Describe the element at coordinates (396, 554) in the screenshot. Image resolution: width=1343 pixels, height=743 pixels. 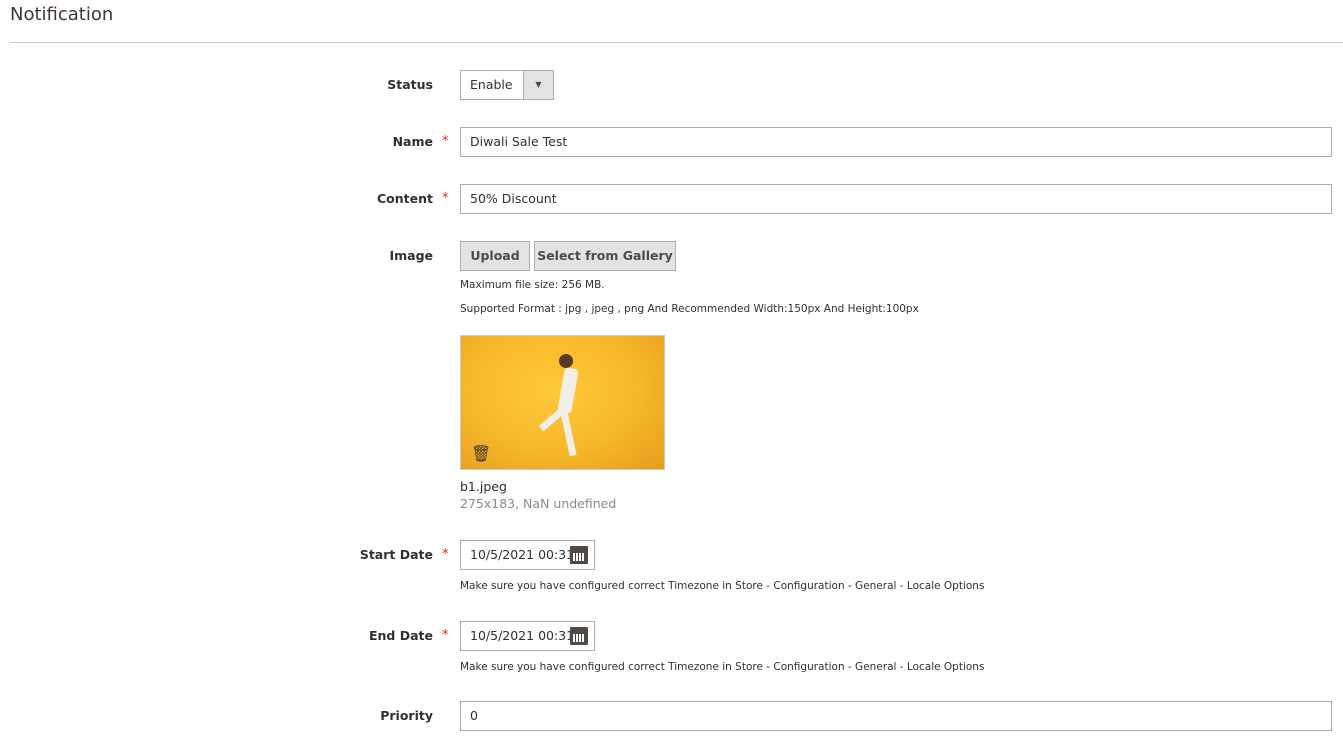
I see `start-date-label: Start Date` at that location.